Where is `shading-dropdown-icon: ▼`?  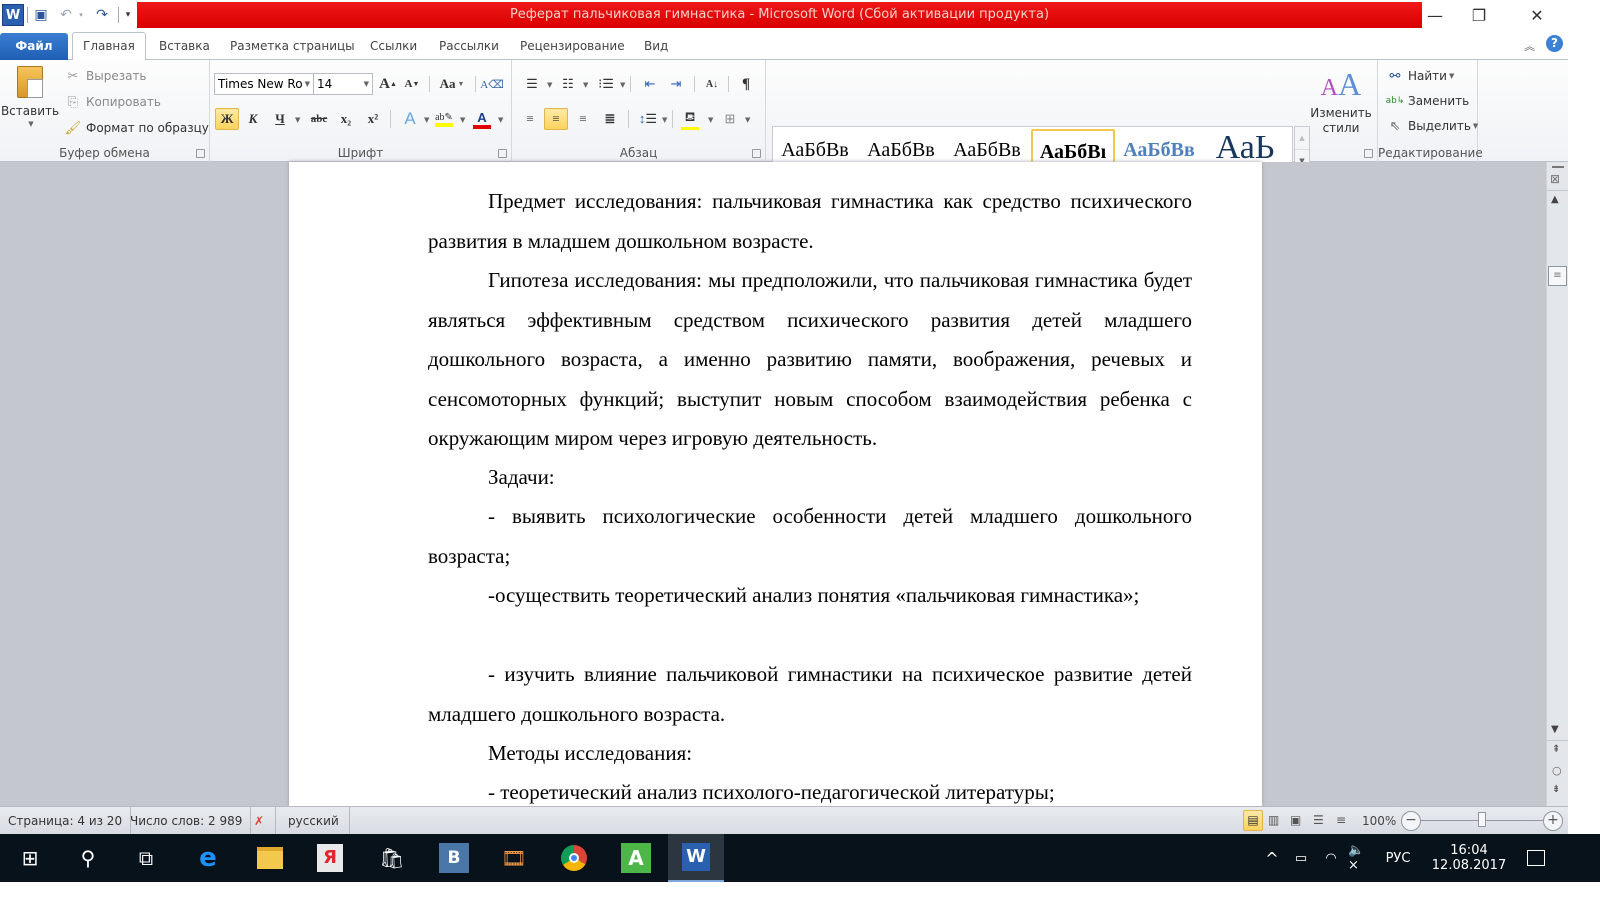 shading-dropdown-icon: ▼ is located at coordinates (710, 120).